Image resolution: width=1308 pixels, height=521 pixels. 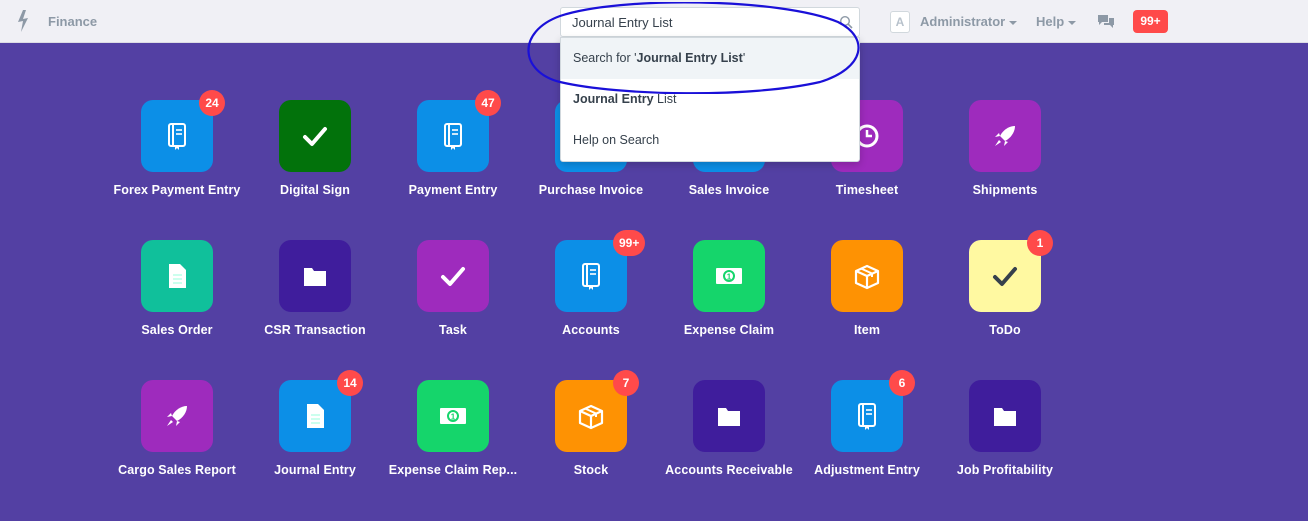 I want to click on notification-badge: 47, so click(x=488, y=103).